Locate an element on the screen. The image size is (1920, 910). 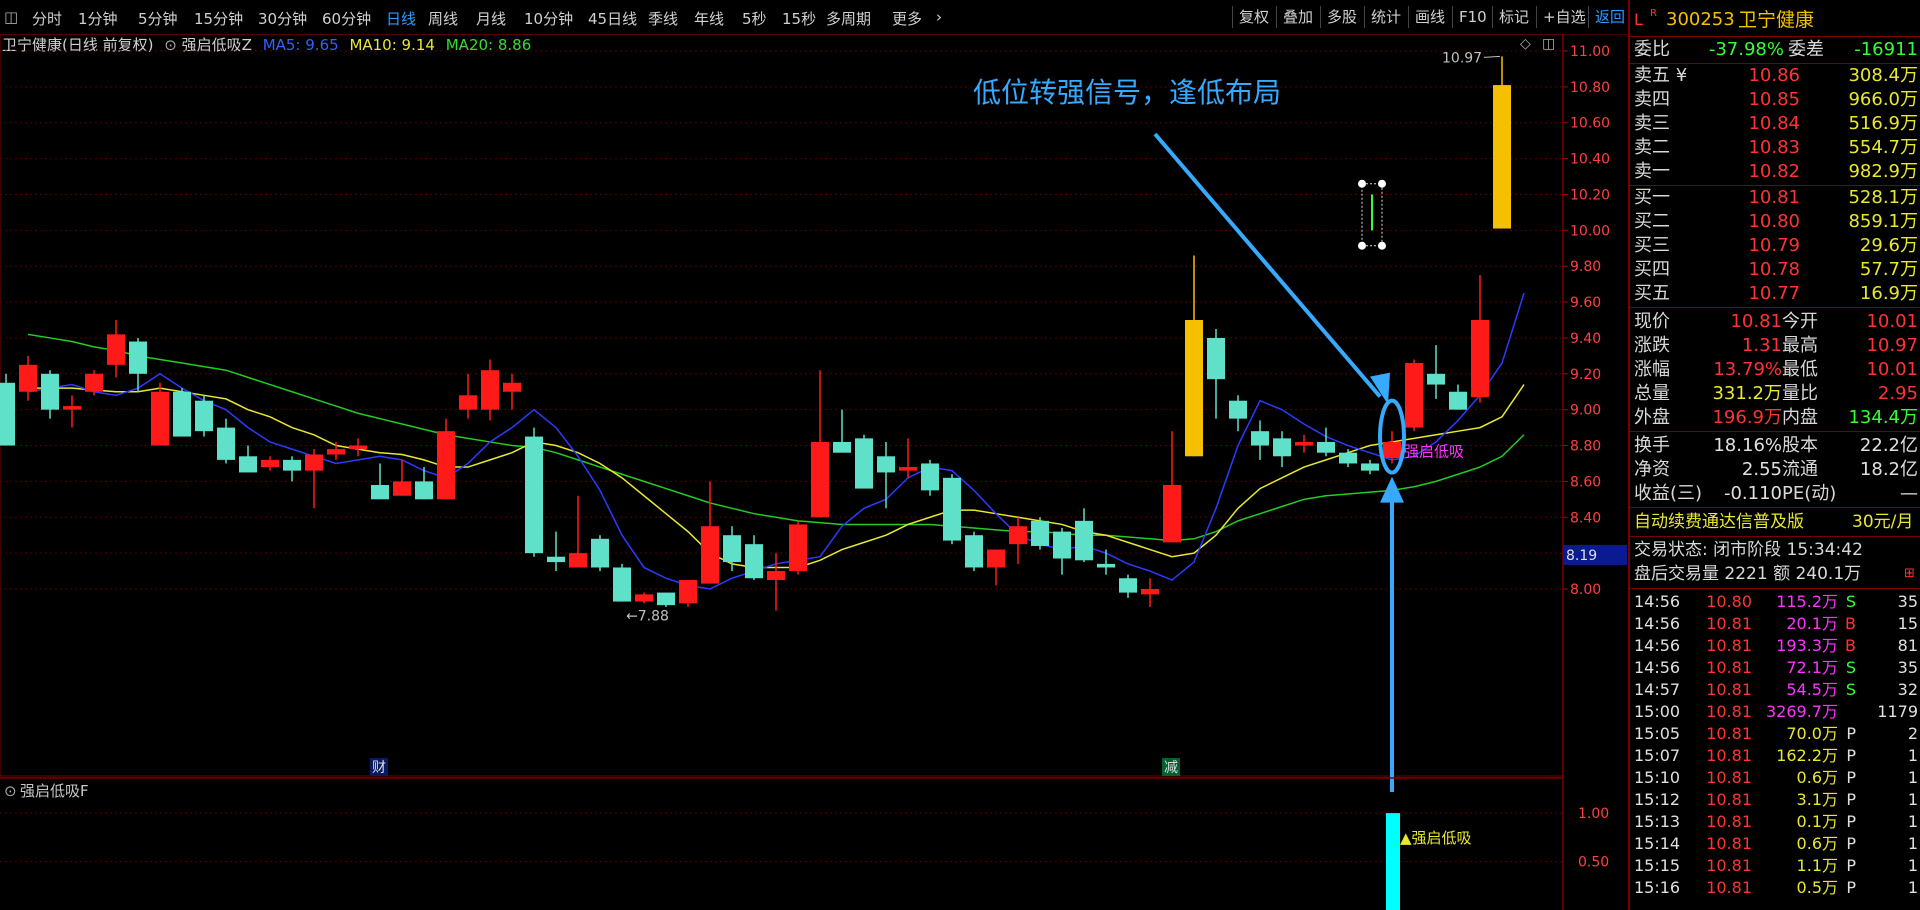
toolbar-button: 统计 is located at coordinates (1385, 17).